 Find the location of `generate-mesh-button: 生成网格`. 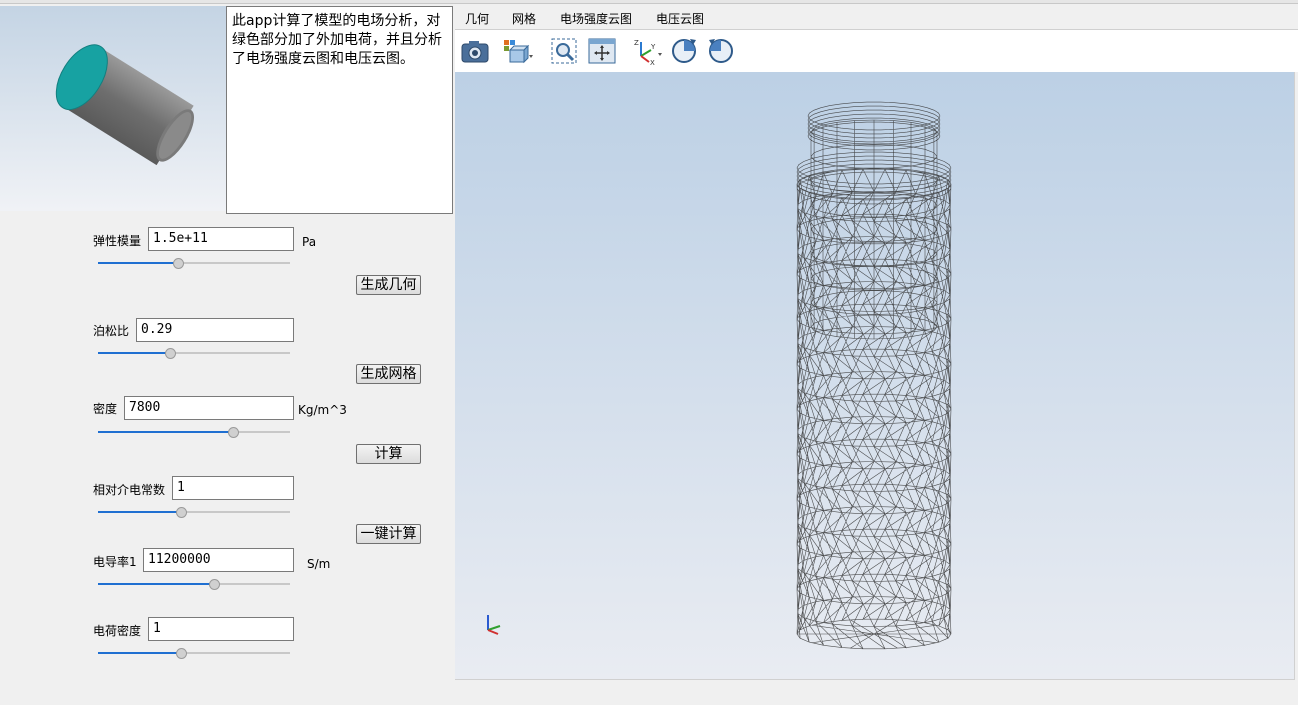

generate-mesh-button: 生成网格 is located at coordinates (388, 374).